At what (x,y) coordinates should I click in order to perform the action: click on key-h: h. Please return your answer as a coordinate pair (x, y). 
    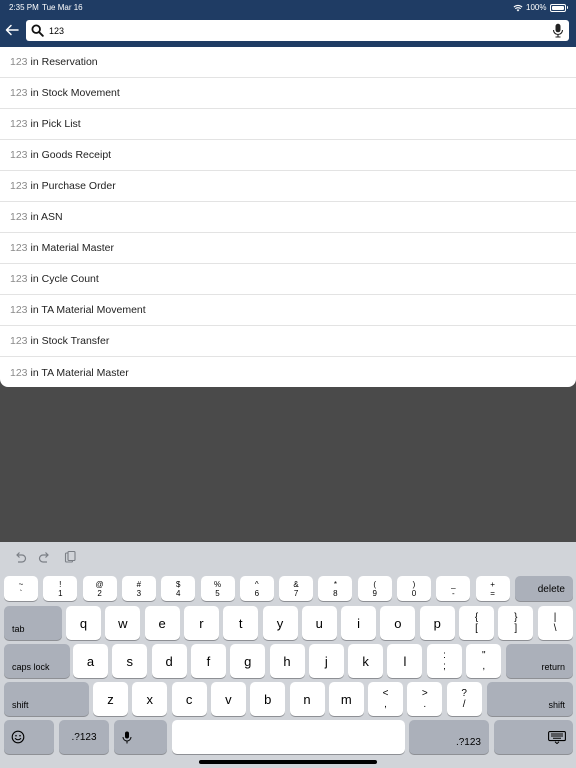
    Looking at the image, I should click on (287, 661).